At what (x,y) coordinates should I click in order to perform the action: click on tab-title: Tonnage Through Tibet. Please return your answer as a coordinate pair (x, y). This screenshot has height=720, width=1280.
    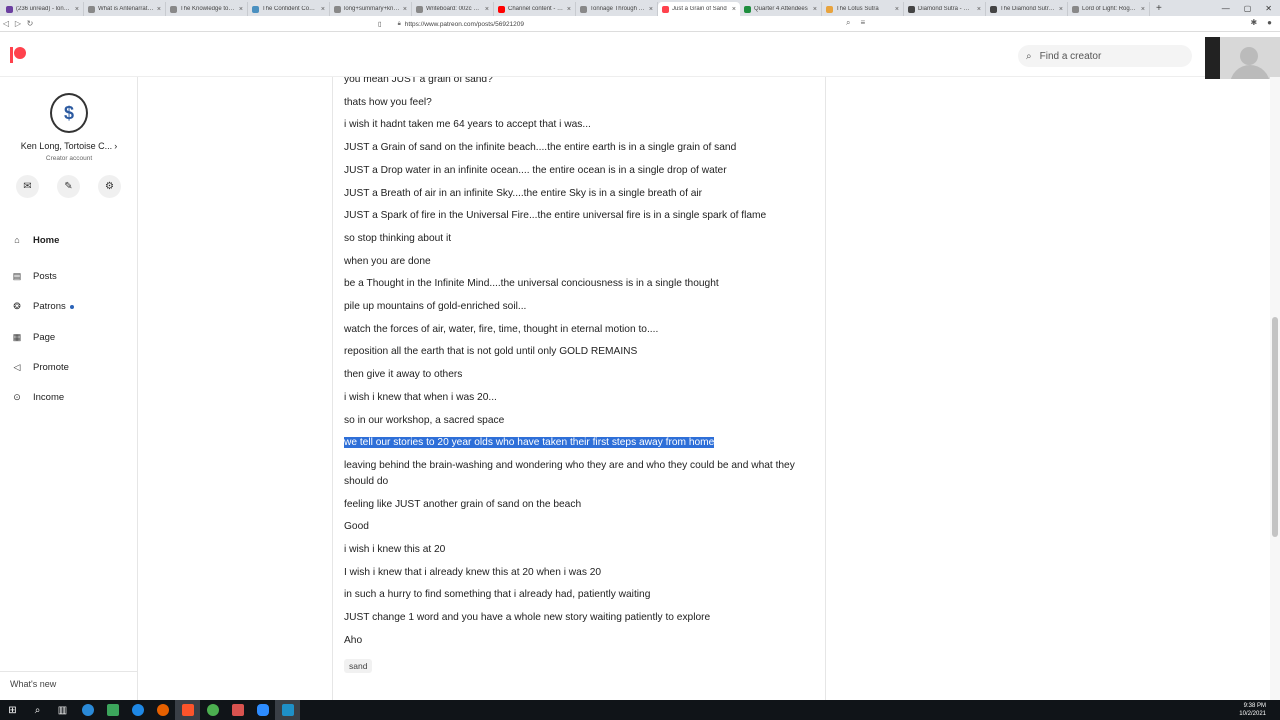
    Looking at the image, I should click on (618, 9).